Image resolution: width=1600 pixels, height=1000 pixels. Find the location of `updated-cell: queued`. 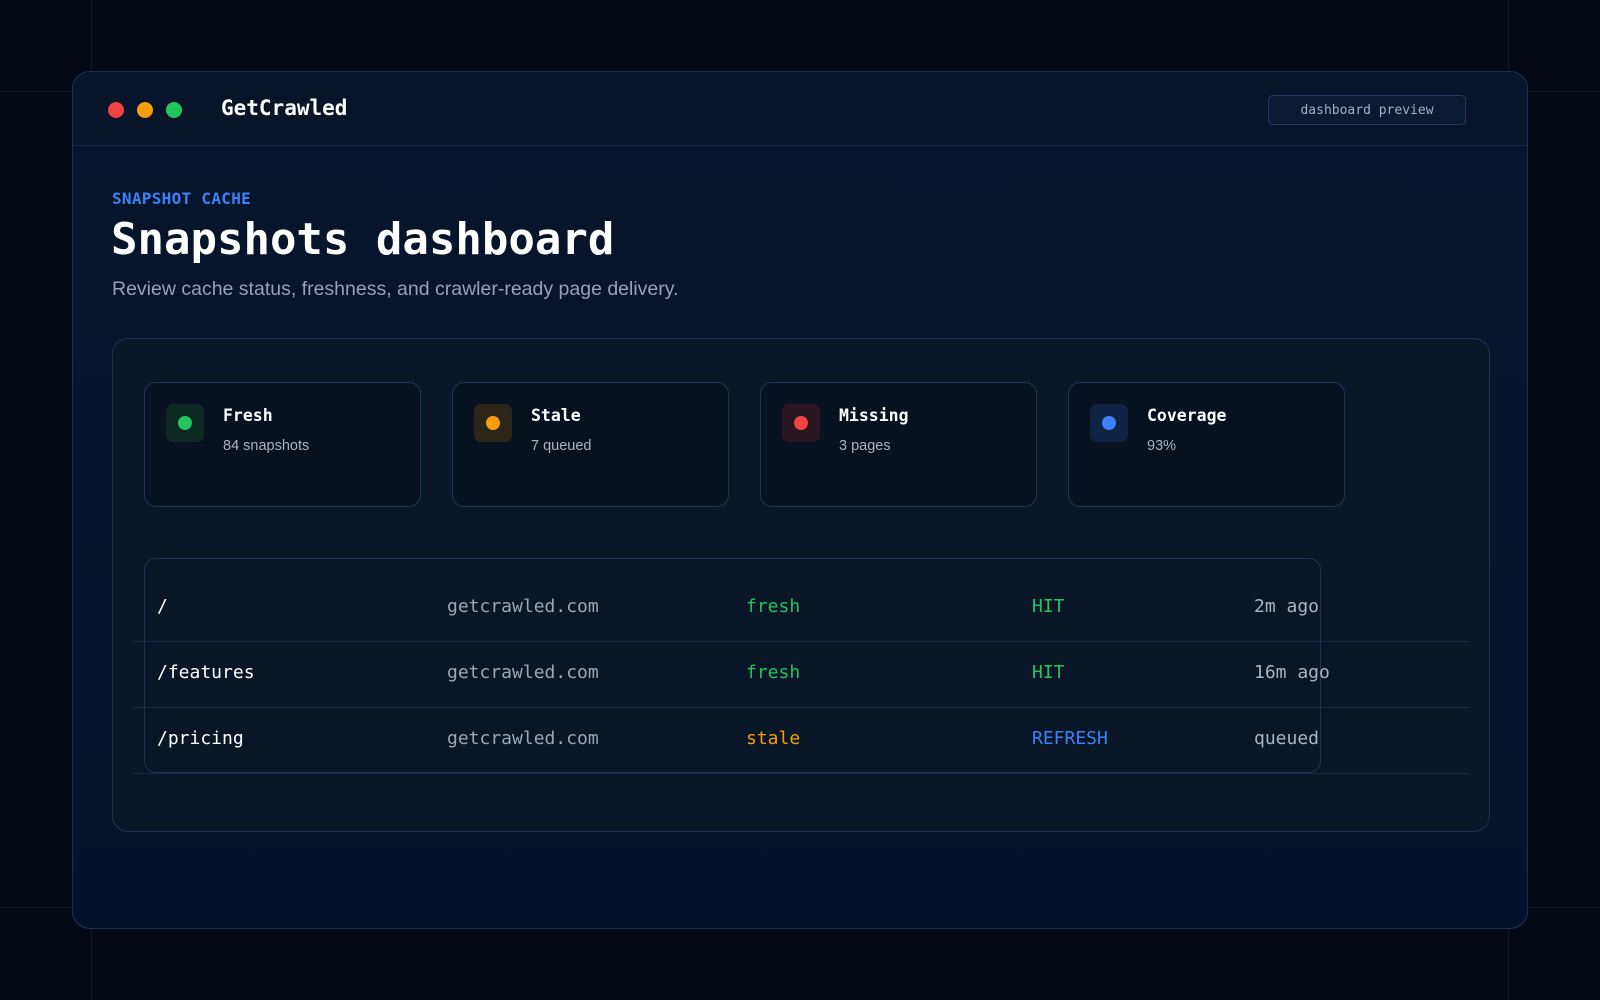

updated-cell: queued is located at coordinates (1287, 738).